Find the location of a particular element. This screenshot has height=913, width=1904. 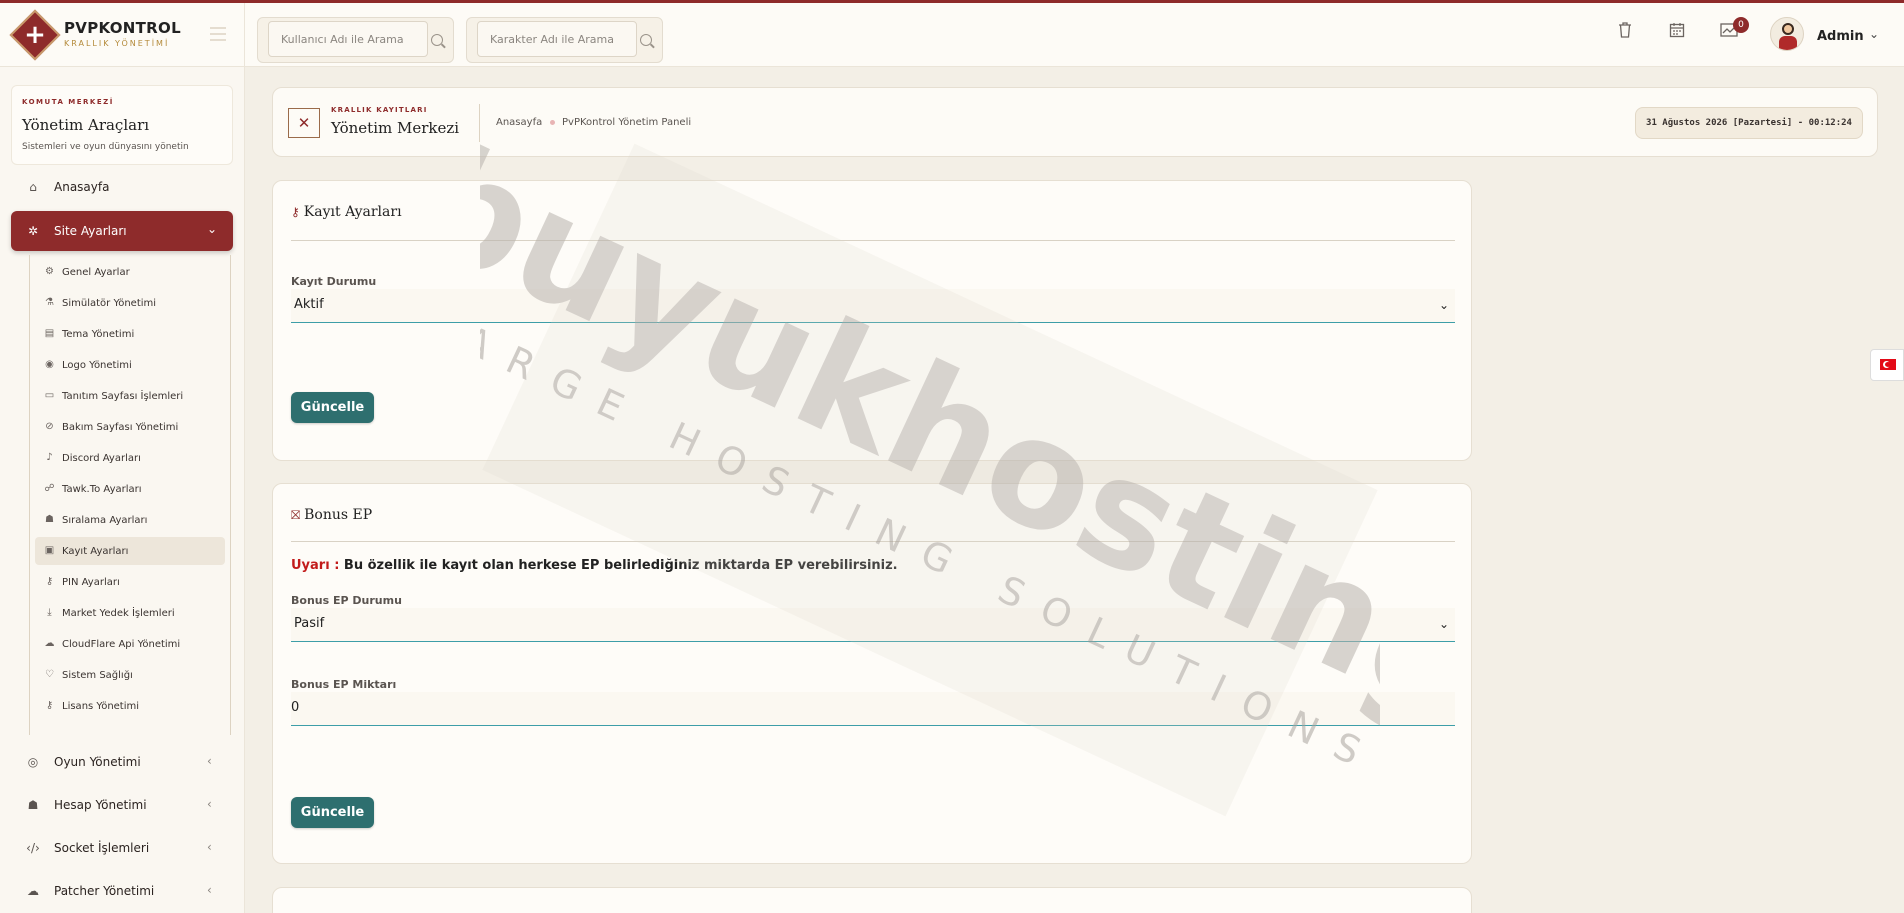

sidebar-title: Yönetim Araçları is located at coordinates (86, 125).